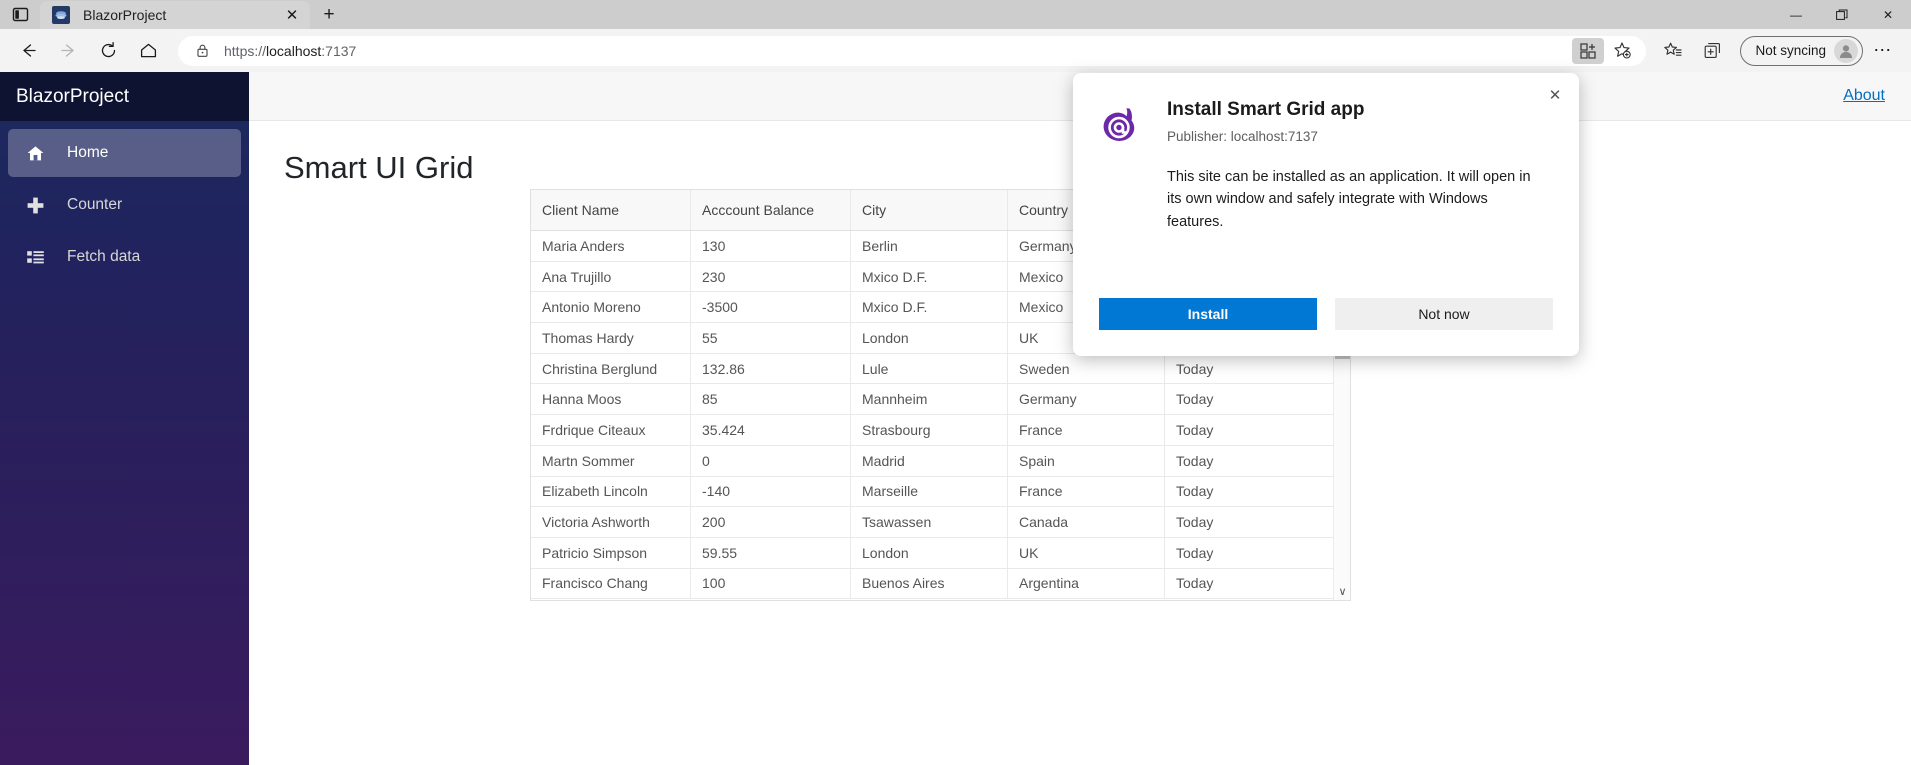 This screenshot has width=1911, height=765. I want to click on cell-account-balance: 100, so click(771, 583).